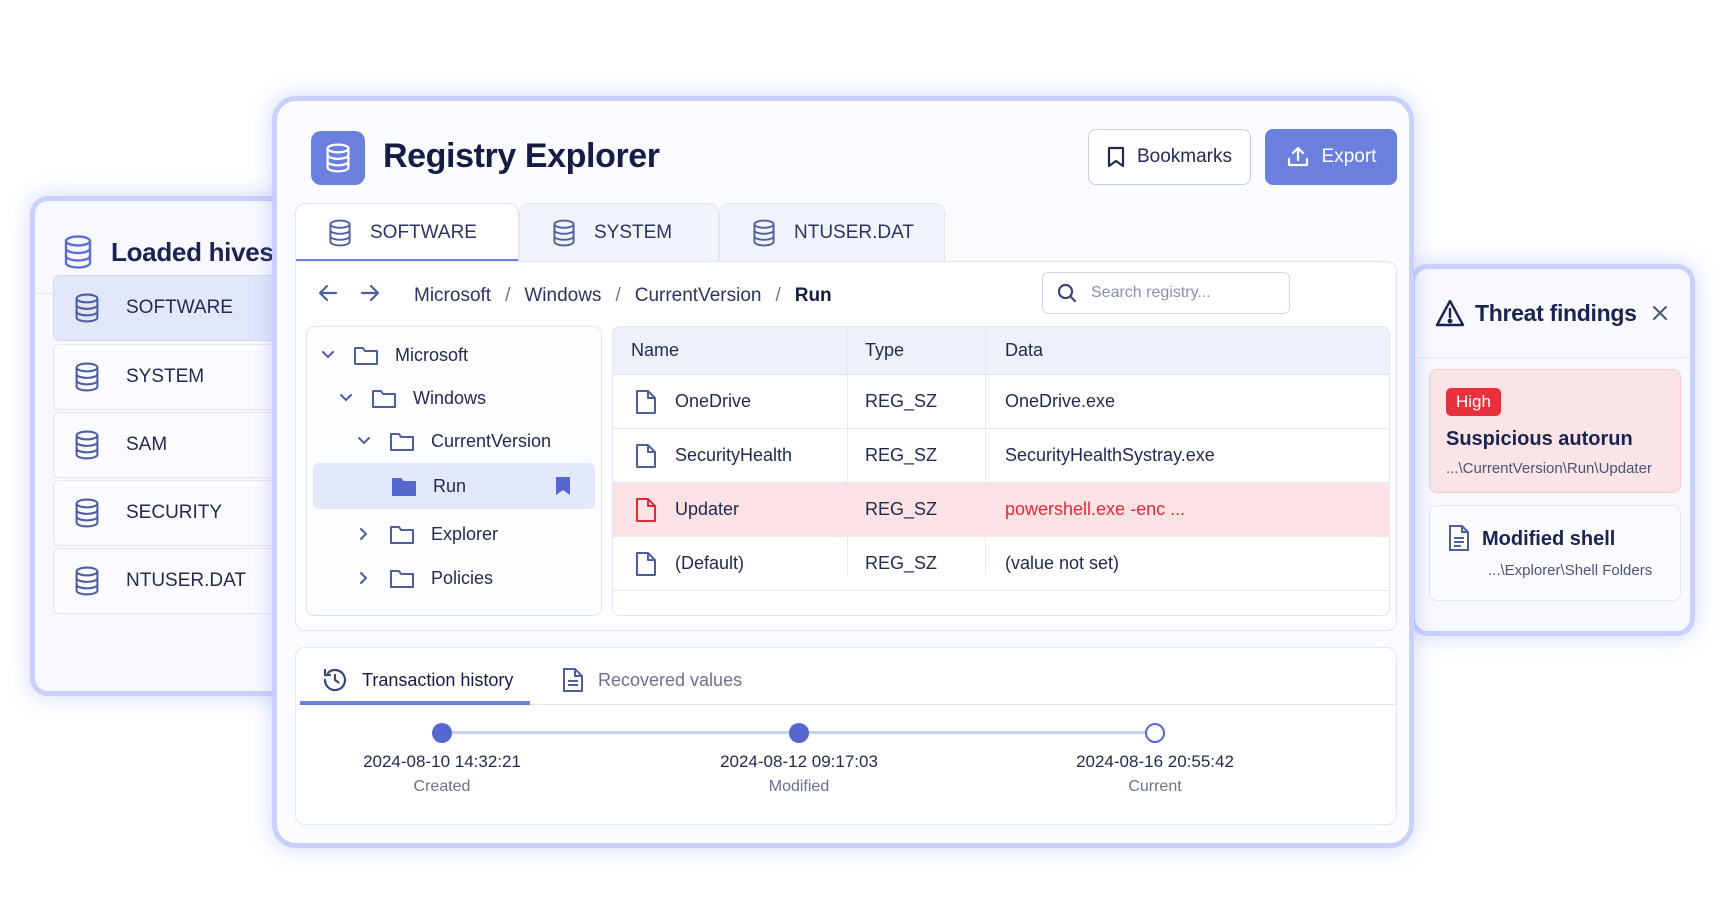  What do you see at coordinates (646, 401) in the screenshot?
I see `file-icon` at bounding box center [646, 401].